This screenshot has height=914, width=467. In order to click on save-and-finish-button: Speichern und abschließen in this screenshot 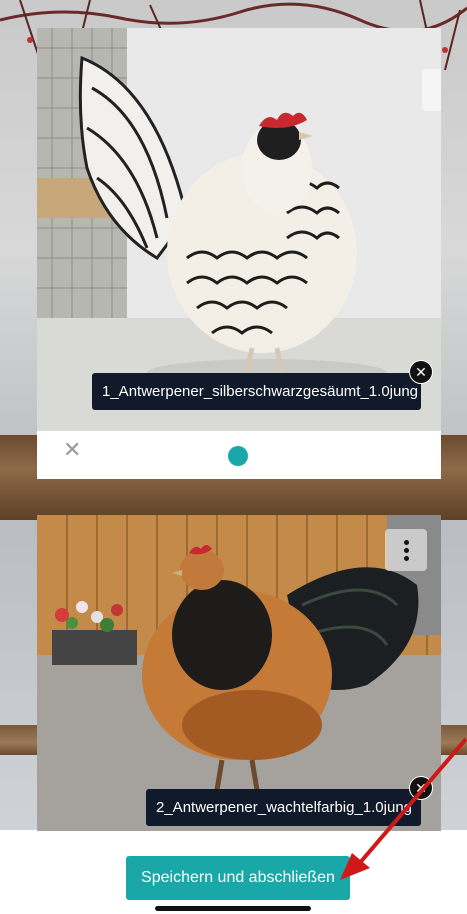, I will do `click(238, 878)`.